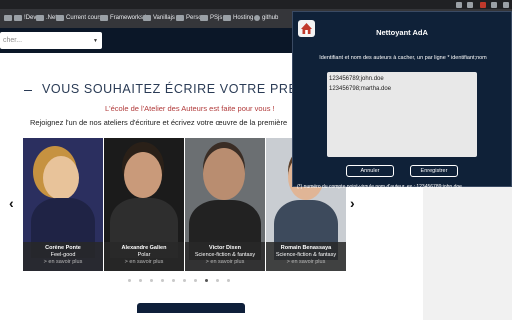  I want to click on carousel-prev-icon: ‹, so click(11, 203).